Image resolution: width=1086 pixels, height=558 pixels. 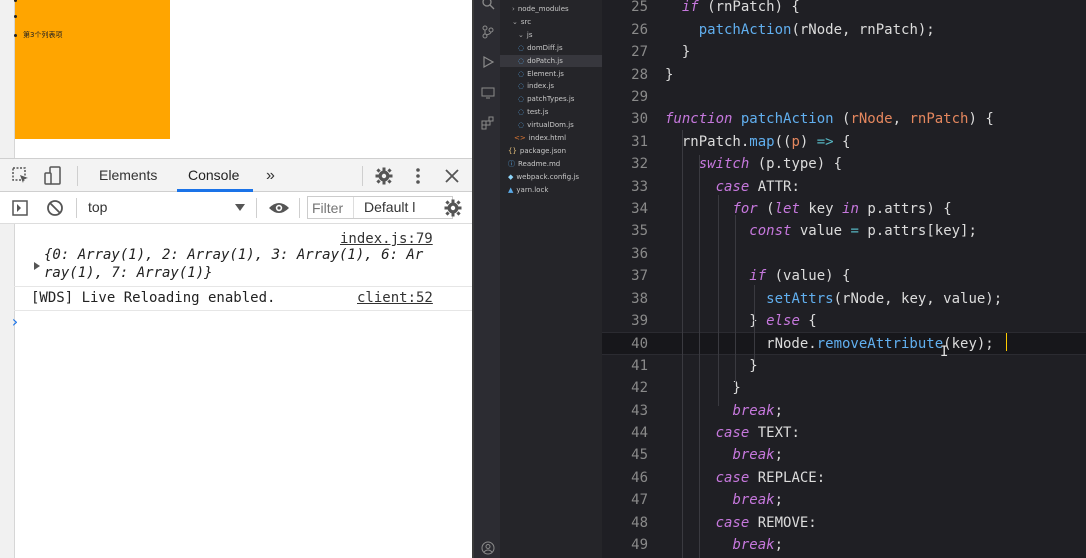 What do you see at coordinates (551, 22) in the screenshot?
I see `explorer-item: ⌄ src` at bounding box center [551, 22].